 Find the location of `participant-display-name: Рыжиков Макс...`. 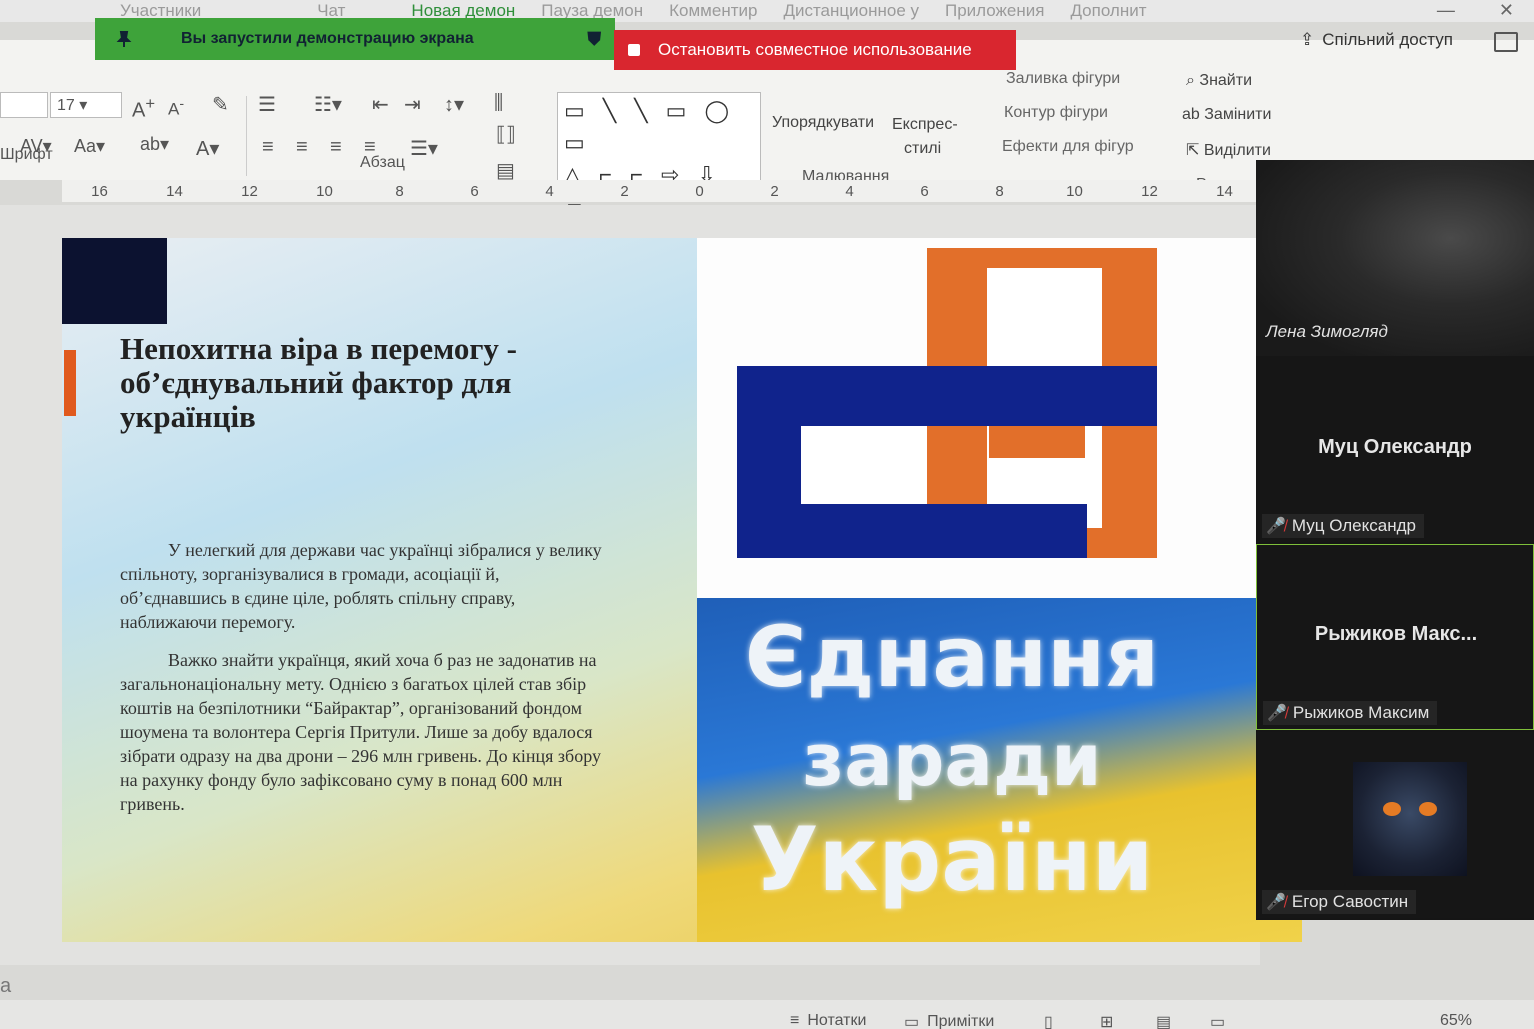

participant-display-name: Рыжиков Макс... is located at coordinates (1396, 634).